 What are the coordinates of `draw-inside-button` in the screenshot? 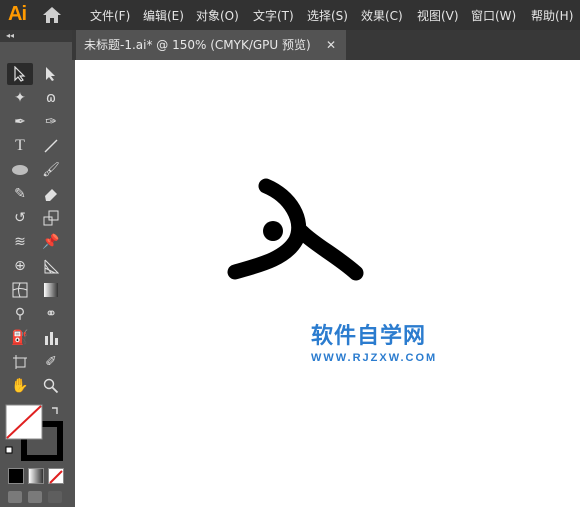 It's located at (55, 497).